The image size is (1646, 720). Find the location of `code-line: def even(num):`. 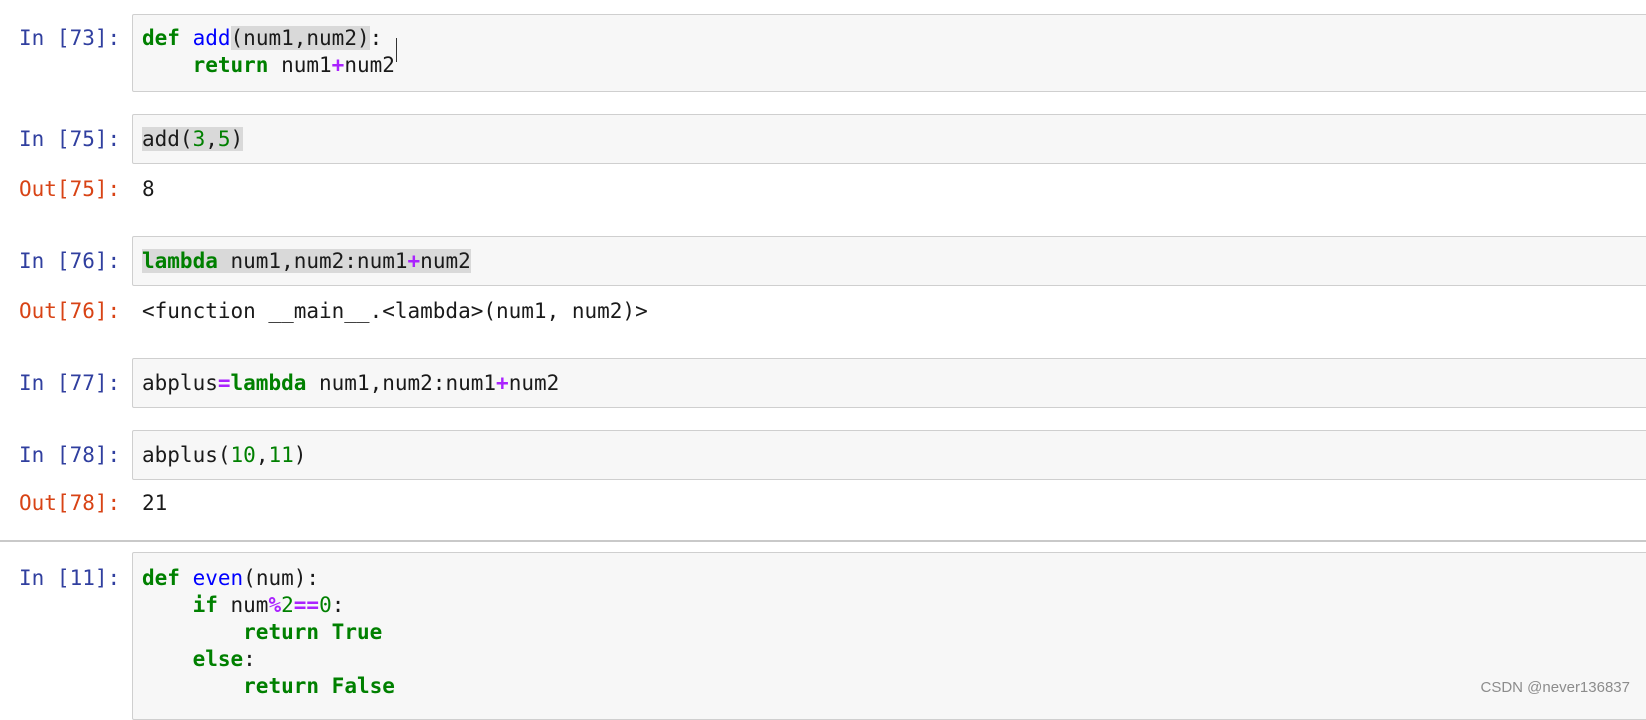

code-line: def even(num): is located at coordinates (268, 578).